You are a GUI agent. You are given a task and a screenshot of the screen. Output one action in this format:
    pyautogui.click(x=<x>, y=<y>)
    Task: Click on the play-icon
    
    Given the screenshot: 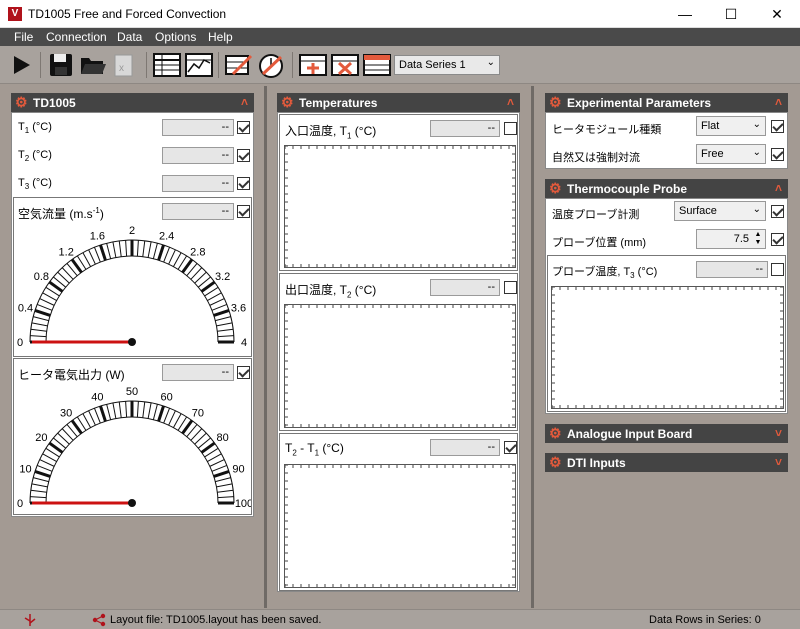 What is the action you would take?
    pyautogui.click(x=21, y=65)
    